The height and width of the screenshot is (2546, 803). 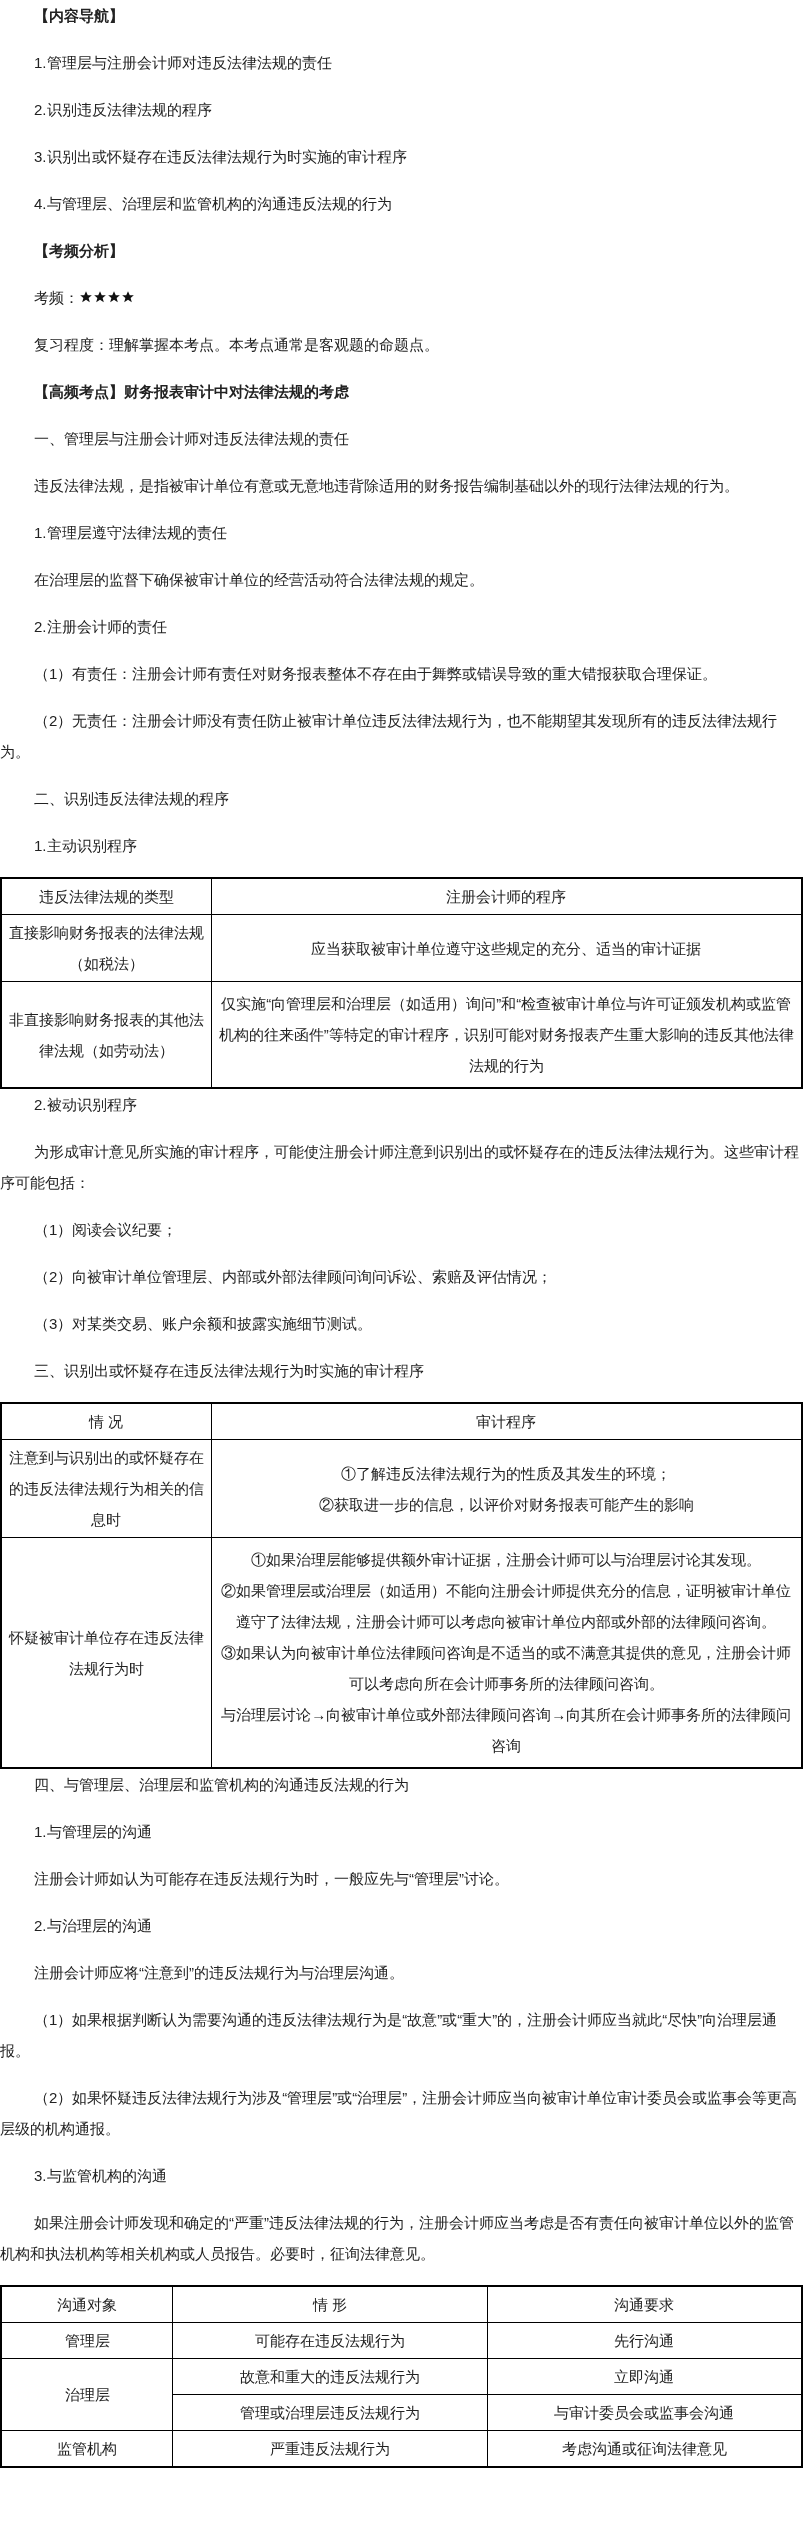 I want to click on paragraph: 3.与监管机构的沟通, so click(x=100, y=2176).